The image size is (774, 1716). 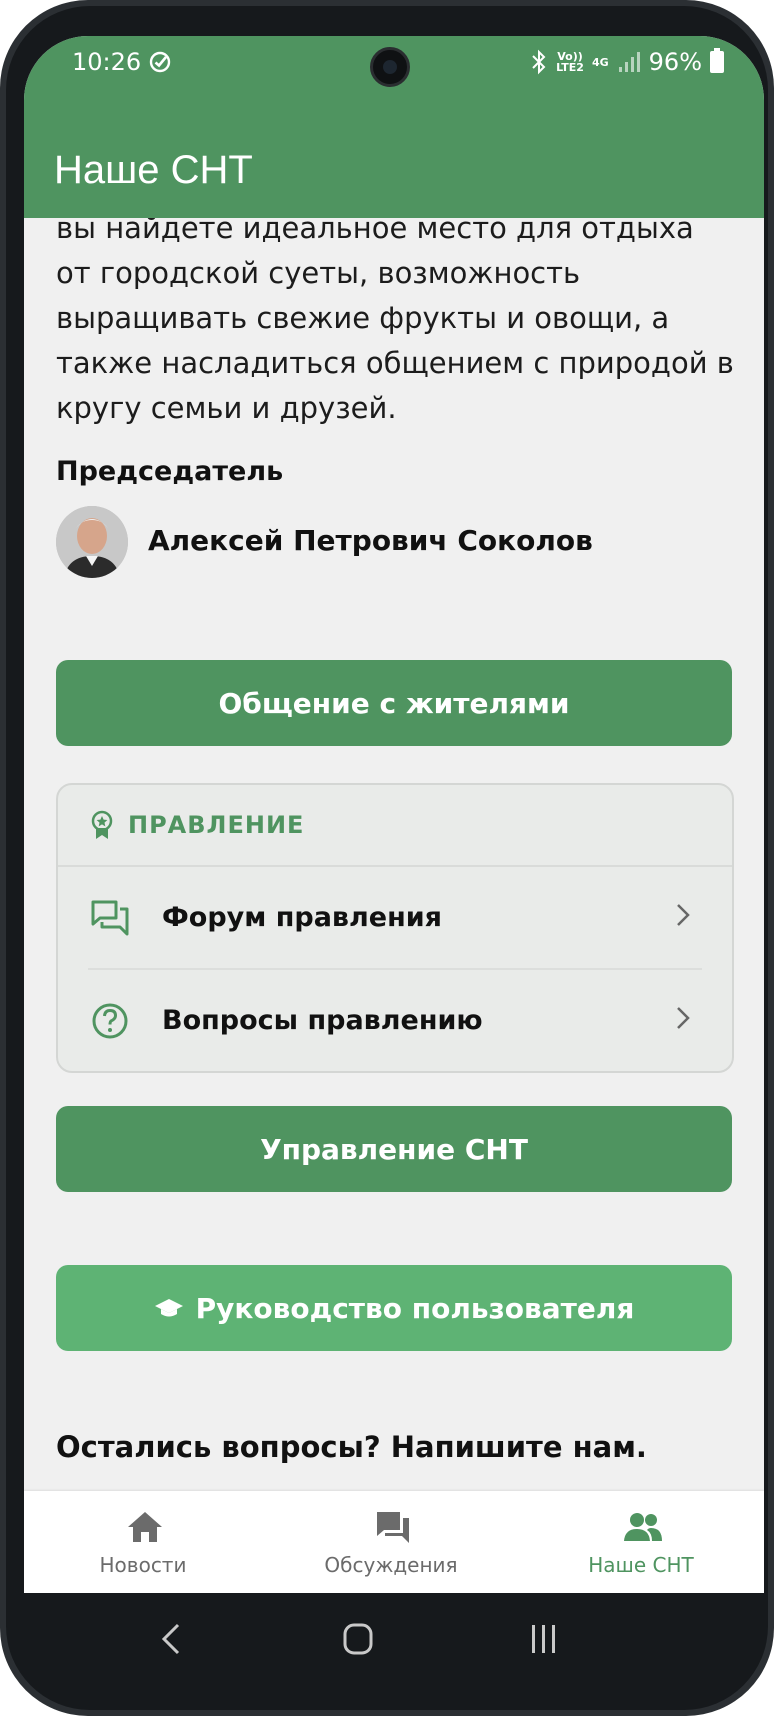 I want to click on app-bar: Наше СНТ, so click(x=394, y=157).